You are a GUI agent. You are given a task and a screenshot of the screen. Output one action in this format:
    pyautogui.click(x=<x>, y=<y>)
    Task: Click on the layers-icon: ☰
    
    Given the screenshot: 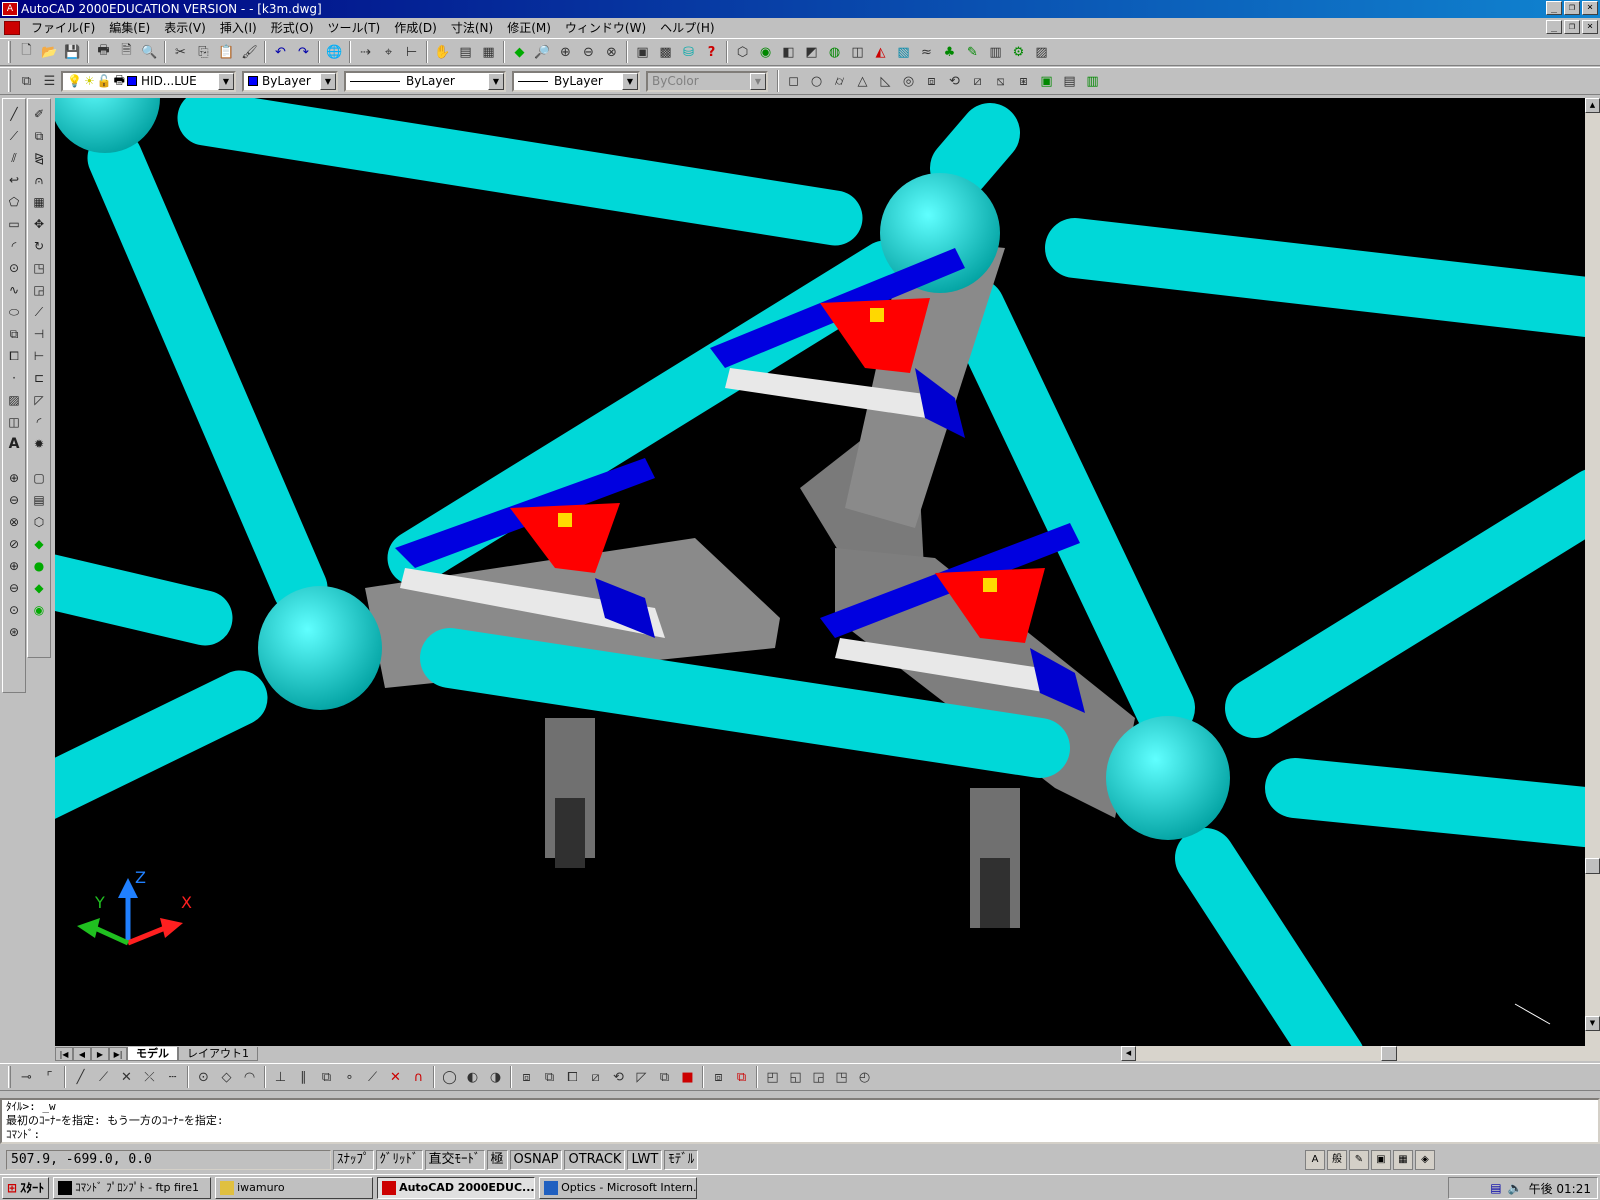 What is the action you would take?
    pyautogui.click(x=49, y=81)
    